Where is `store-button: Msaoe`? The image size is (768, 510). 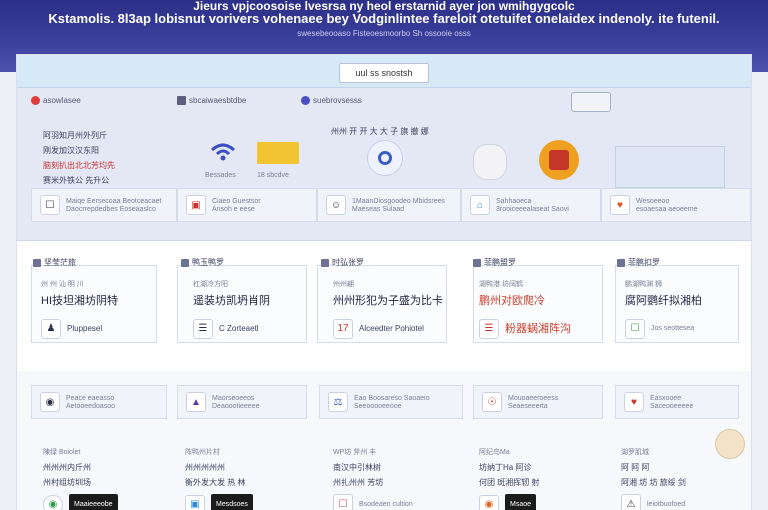 store-button: Msaoe is located at coordinates (521, 502).